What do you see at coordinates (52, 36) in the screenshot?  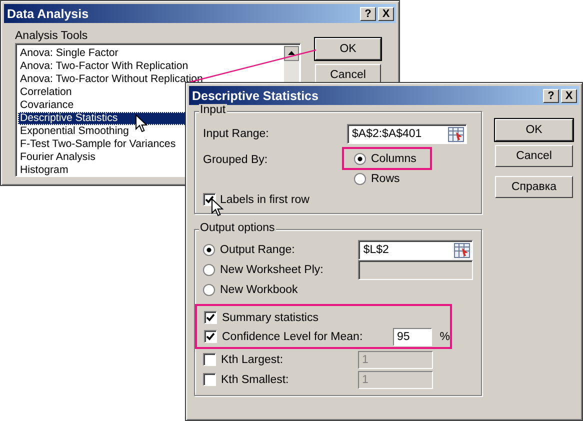 I see `list-label: Analysis Tools` at bounding box center [52, 36].